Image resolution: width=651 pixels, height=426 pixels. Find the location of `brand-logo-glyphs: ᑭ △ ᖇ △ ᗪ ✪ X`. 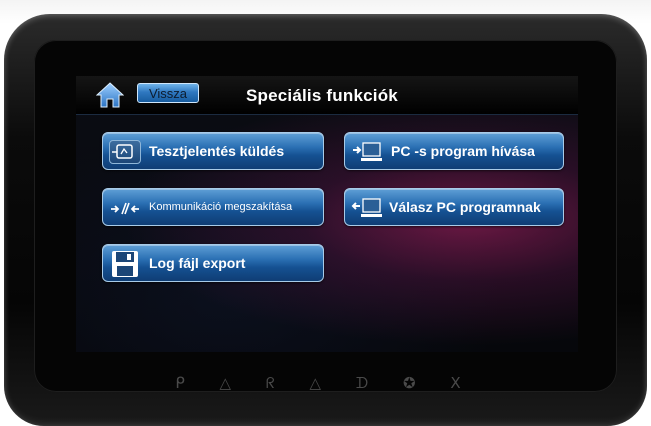

brand-logo-glyphs: ᑭ △ ᖇ △ ᗪ ✪ X is located at coordinates (325, 383).